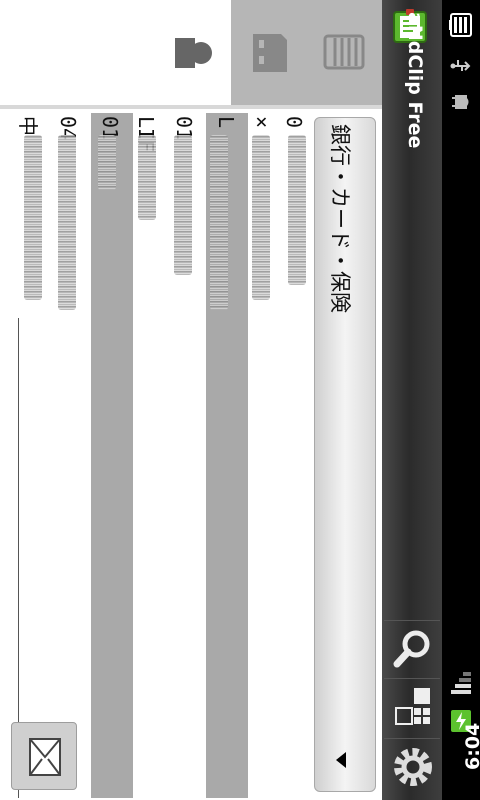 The width and height of the screenshot is (480, 800). What do you see at coordinates (344, 55) in the screenshot?
I see `list-icon` at bounding box center [344, 55].